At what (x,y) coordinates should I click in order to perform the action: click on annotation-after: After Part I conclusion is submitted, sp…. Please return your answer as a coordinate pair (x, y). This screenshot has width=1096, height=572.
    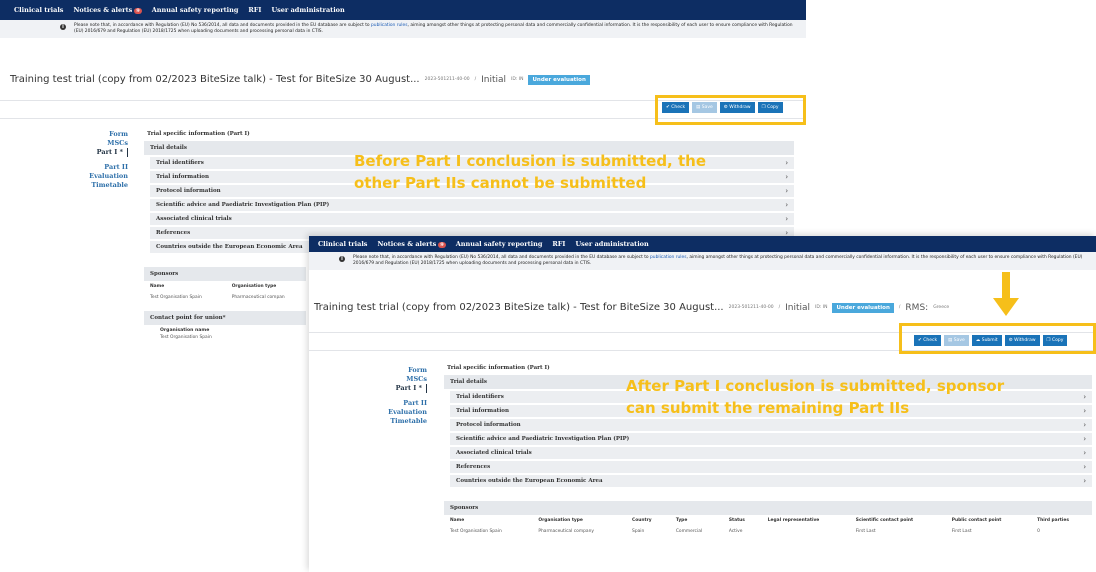
    Looking at the image, I should click on (815, 397).